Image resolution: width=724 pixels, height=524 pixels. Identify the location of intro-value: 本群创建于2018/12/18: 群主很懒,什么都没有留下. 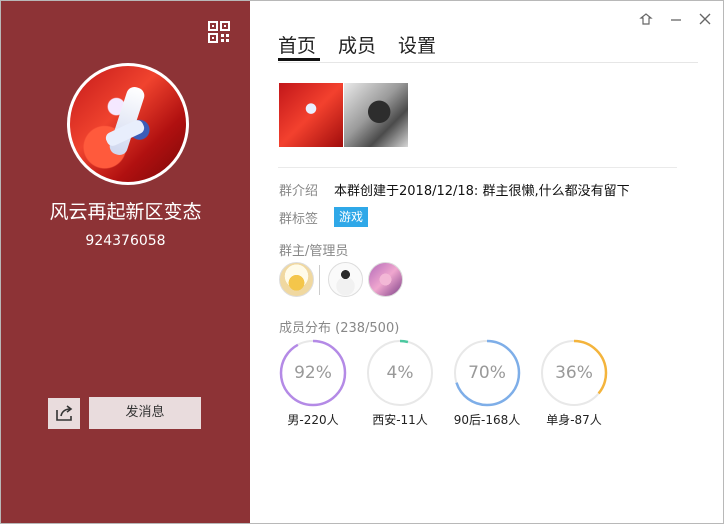
(482, 191).